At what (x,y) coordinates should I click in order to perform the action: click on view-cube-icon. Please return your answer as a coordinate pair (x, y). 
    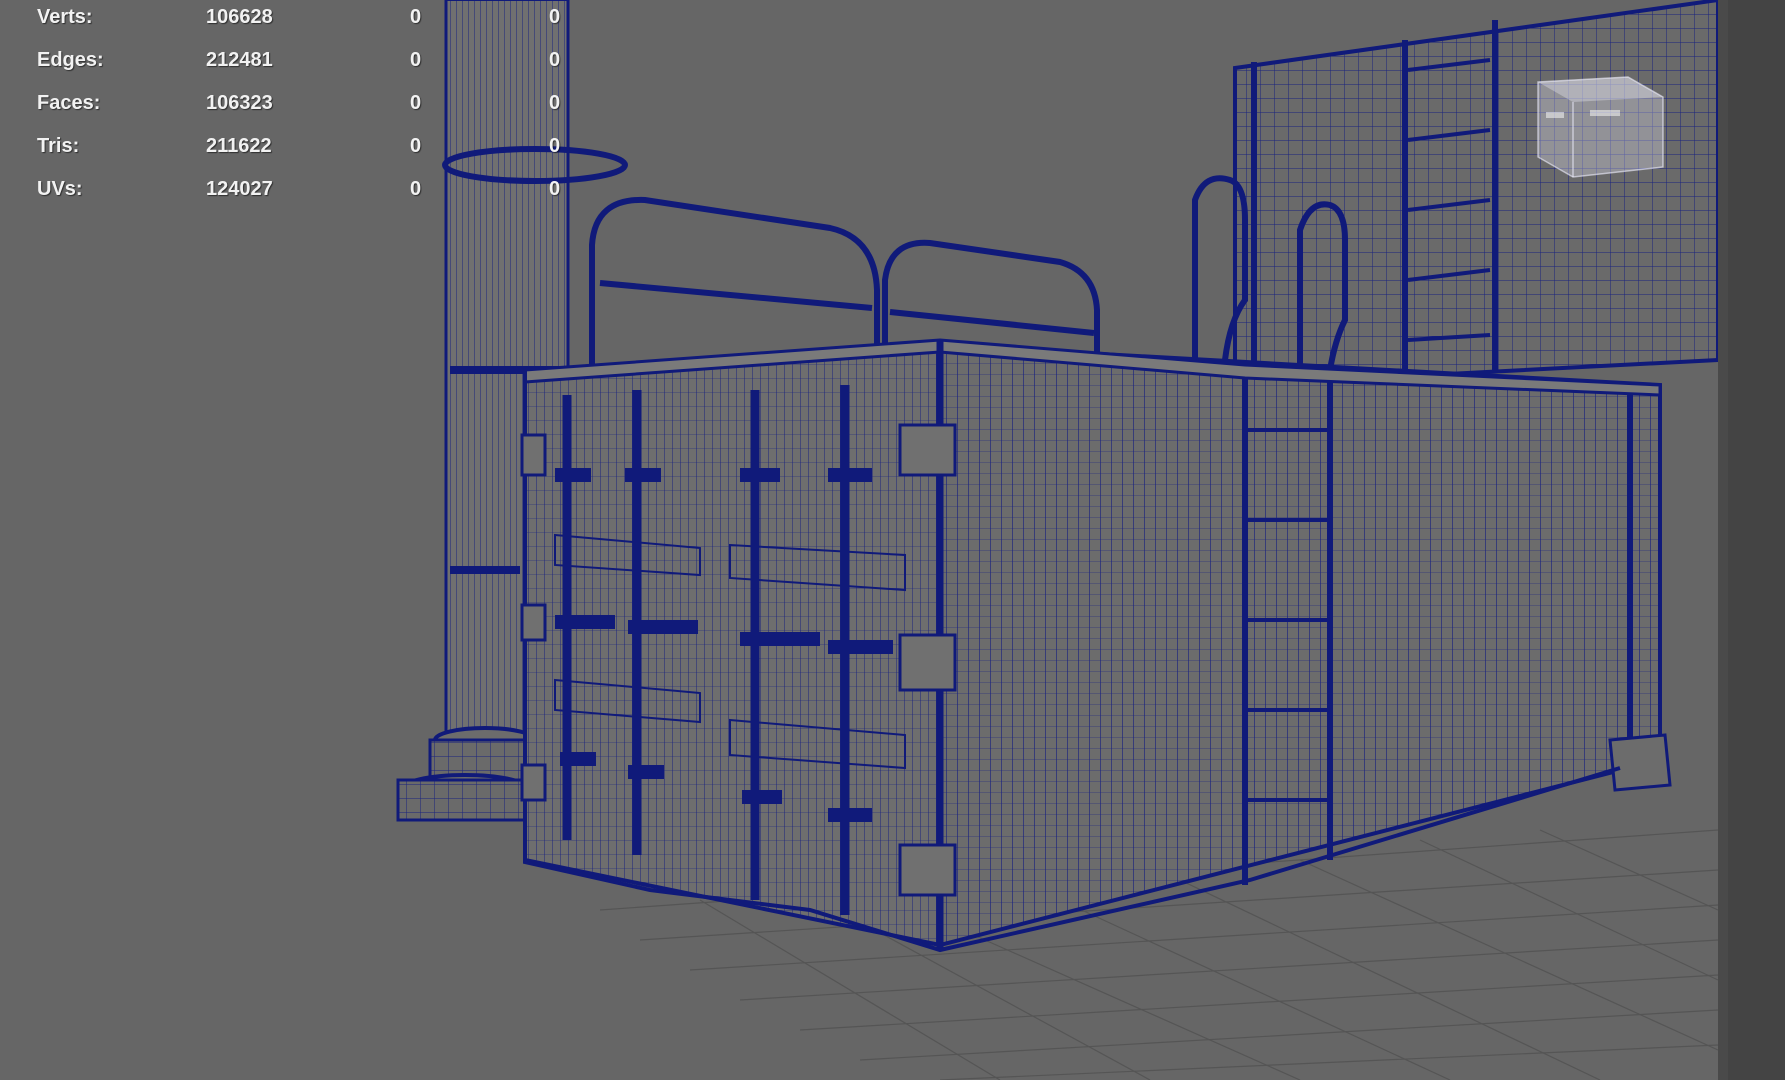
    Looking at the image, I should click on (1598, 127).